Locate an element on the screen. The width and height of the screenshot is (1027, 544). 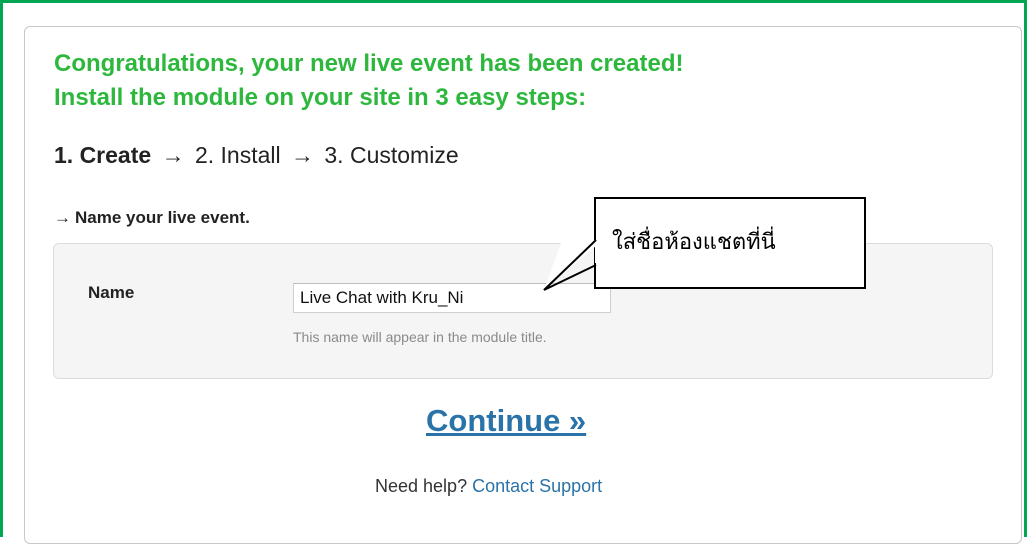
section-heading-text: Name your live event. is located at coordinates (162, 217).